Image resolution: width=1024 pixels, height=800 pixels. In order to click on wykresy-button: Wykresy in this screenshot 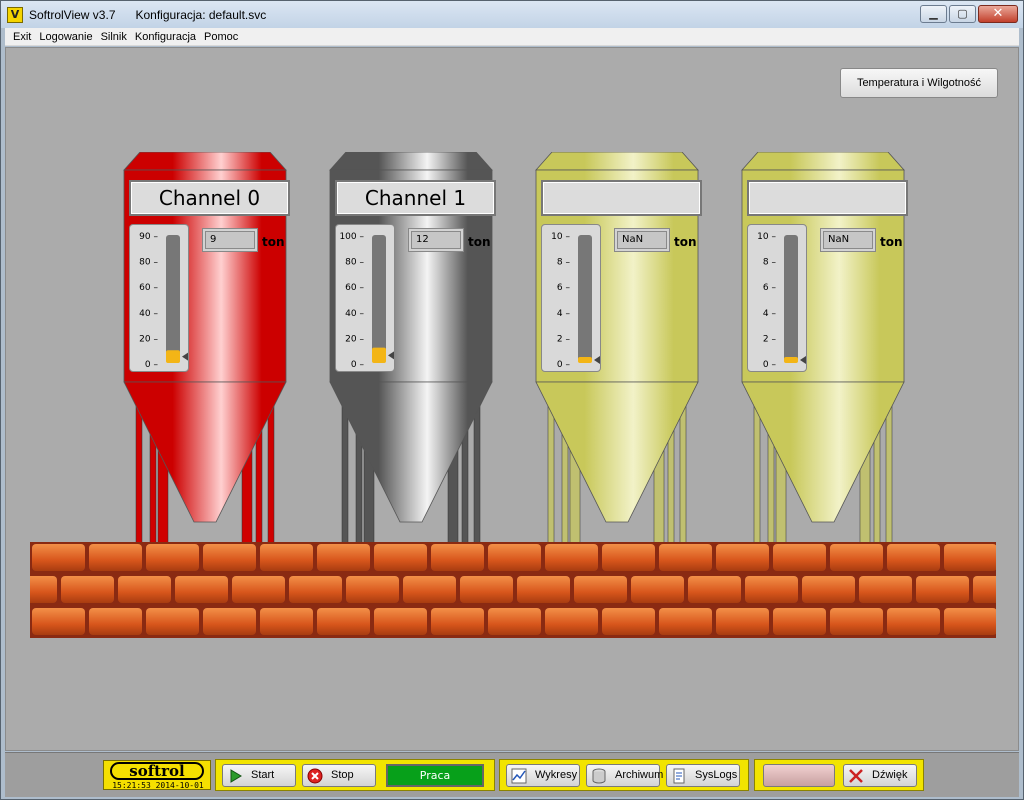, I will do `click(543, 775)`.